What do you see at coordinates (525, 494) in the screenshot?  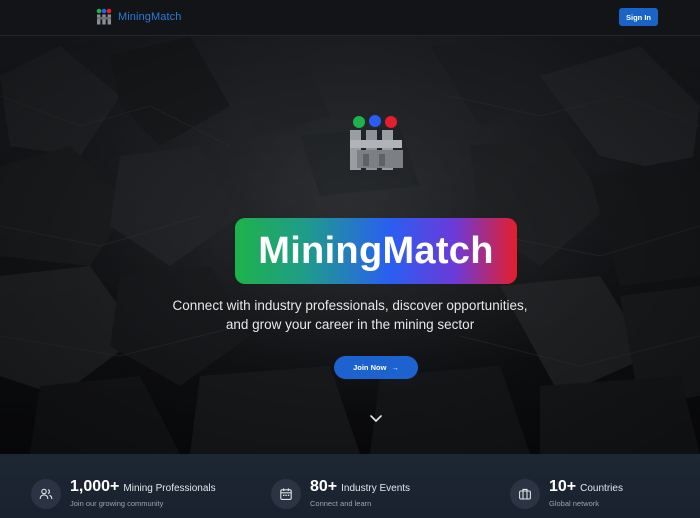 I see `briefcase-icon` at bounding box center [525, 494].